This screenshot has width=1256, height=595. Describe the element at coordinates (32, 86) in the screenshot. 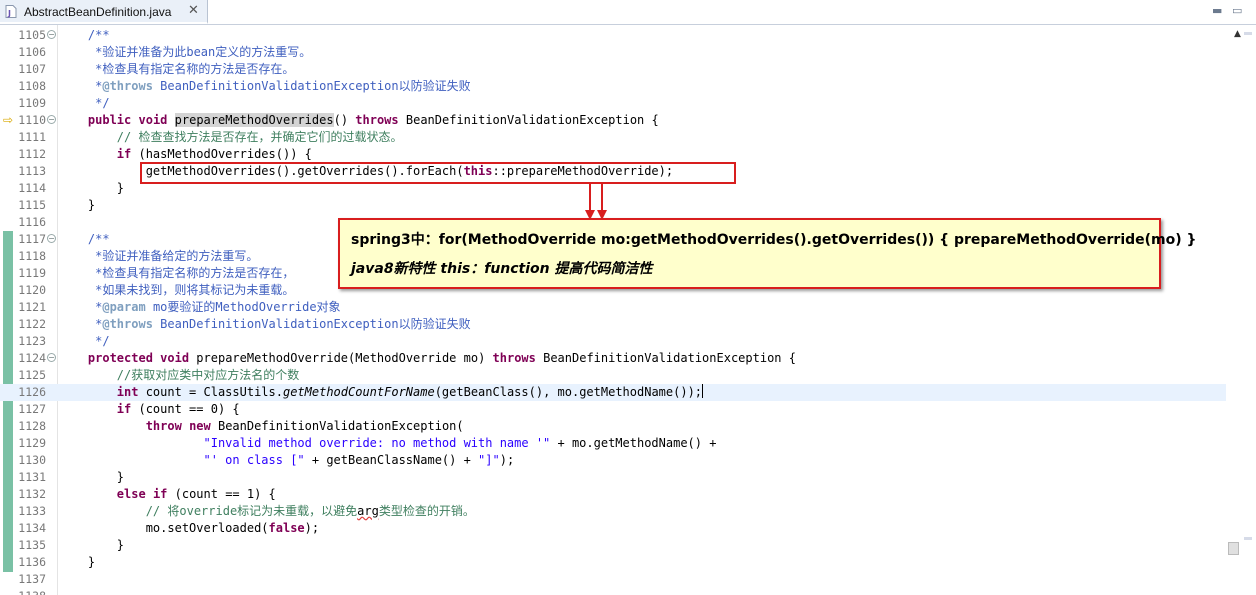

I see `line-number: 1108` at that location.